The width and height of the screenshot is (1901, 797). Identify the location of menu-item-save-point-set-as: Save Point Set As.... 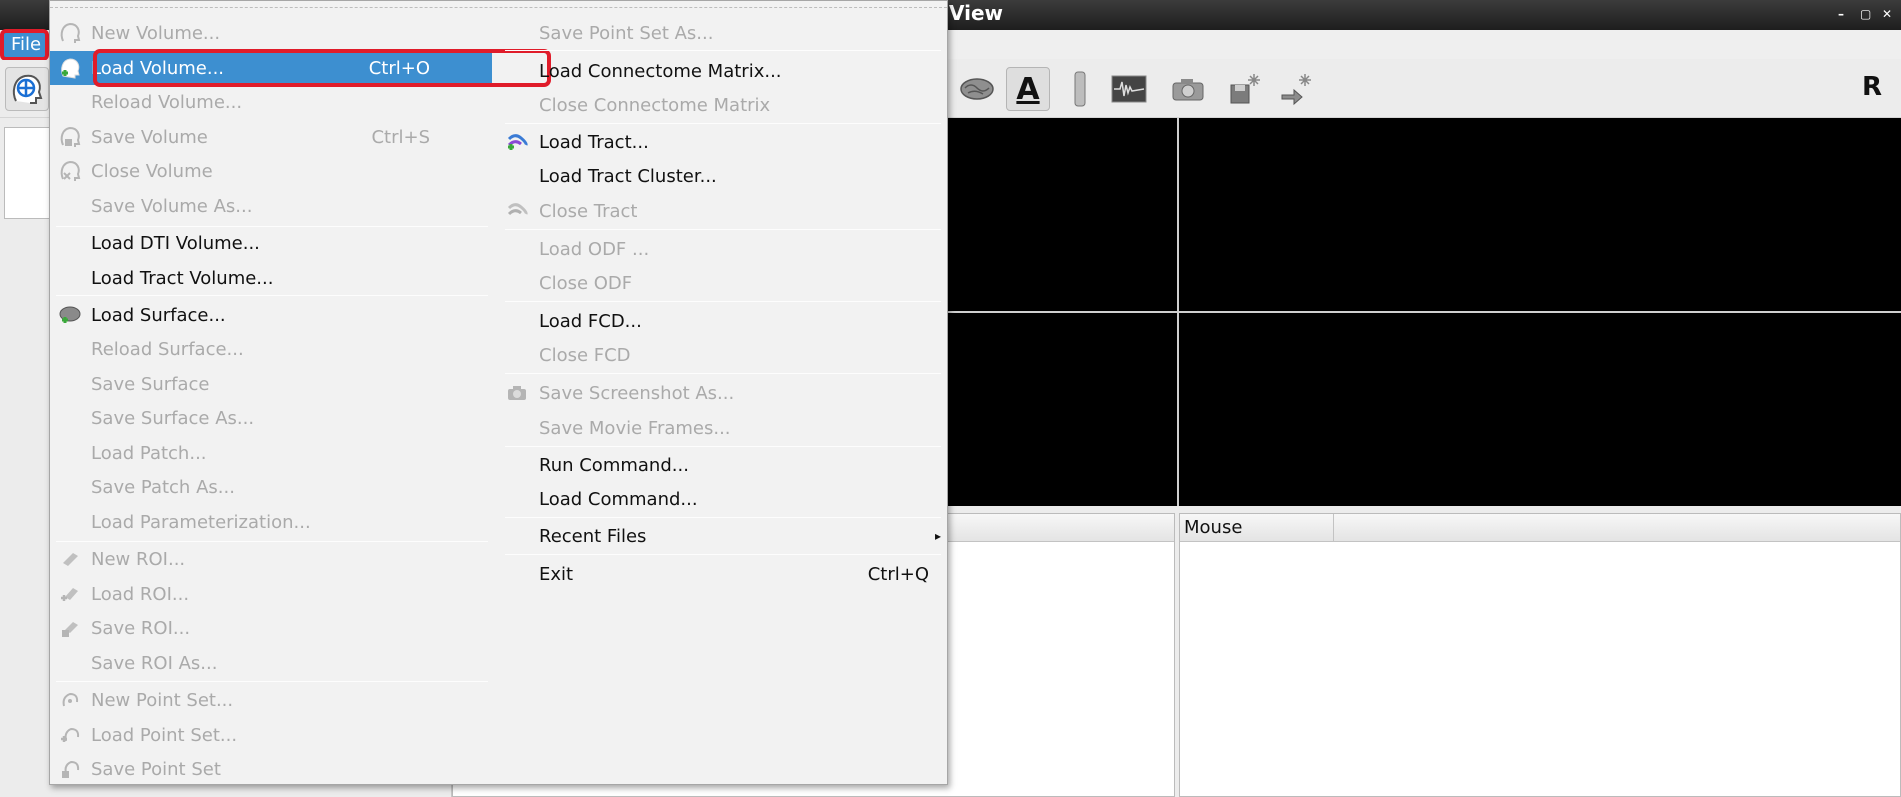
(723, 33).